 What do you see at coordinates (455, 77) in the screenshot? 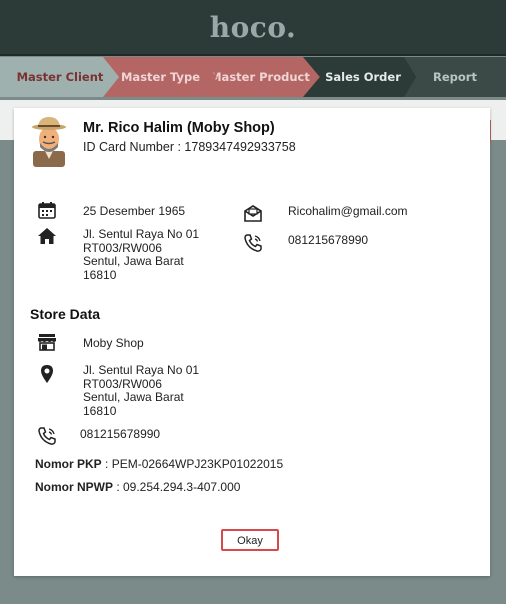
I see `step-report: Report` at bounding box center [455, 77].